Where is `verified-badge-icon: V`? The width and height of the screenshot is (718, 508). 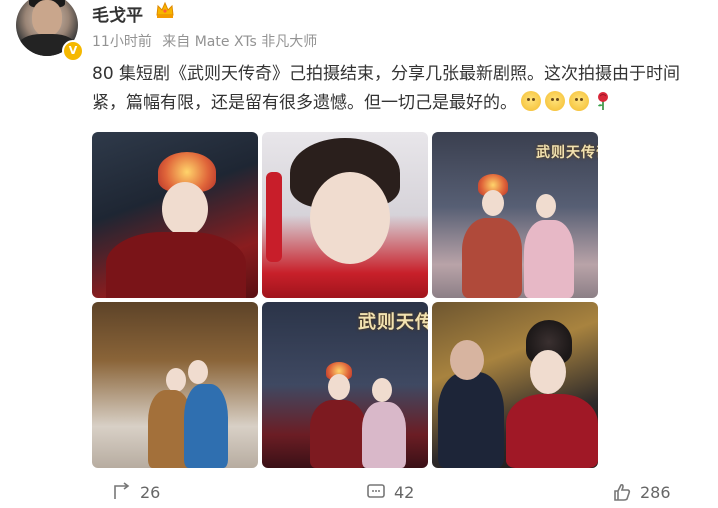
verified-badge-icon: V is located at coordinates (73, 51).